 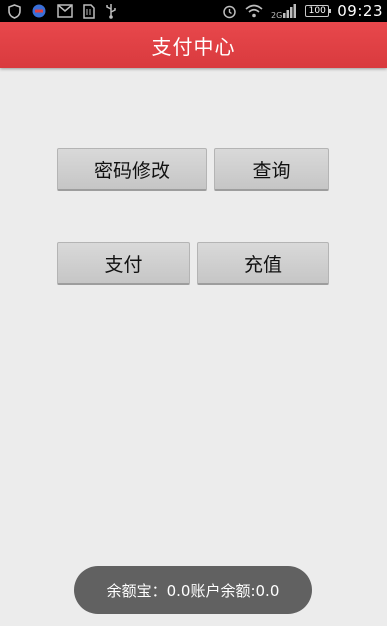 I want to click on balance-toast: 余额宝：0.0账户余额:0.0, so click(x=193, y=590).